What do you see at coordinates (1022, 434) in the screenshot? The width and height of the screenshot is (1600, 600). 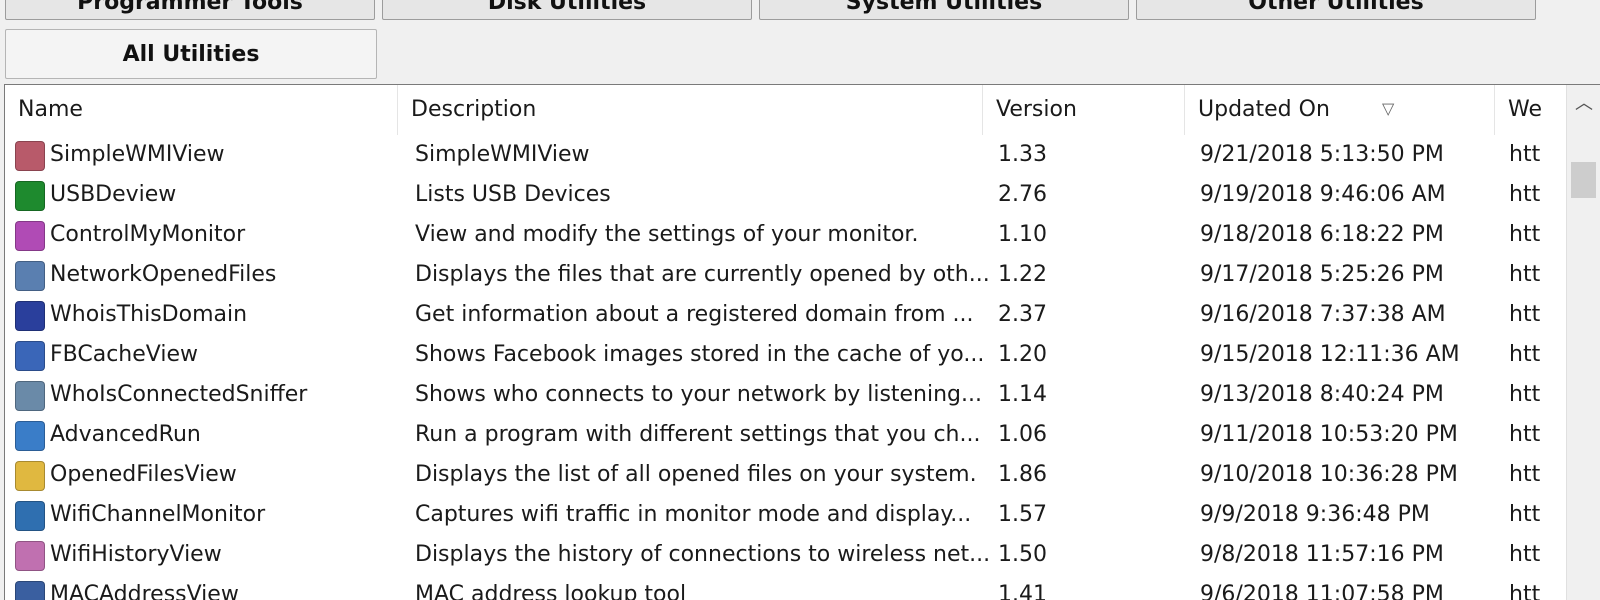 I see `item-version: 1.06` at bounding box center [1022, 434].